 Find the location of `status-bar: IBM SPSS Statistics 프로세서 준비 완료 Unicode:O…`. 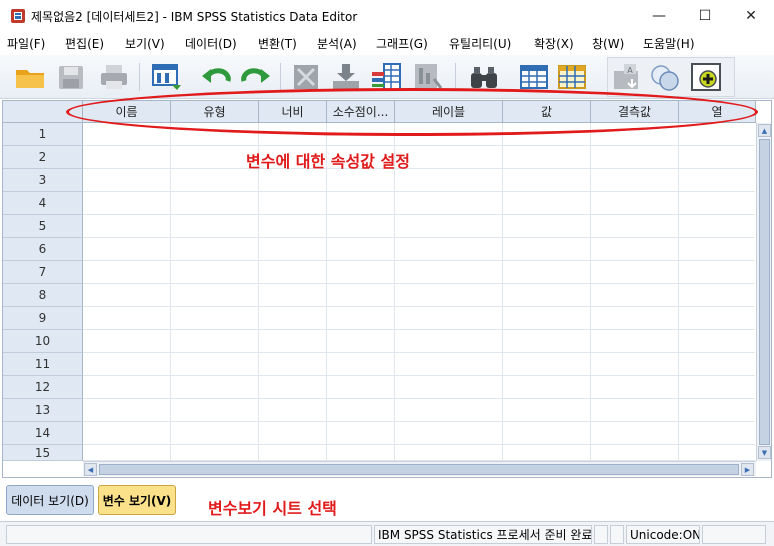

status-bar: IBM SPSS Statistics 프로세서 준비 완료 Unicode:O… is located at coordinates (387, 533).